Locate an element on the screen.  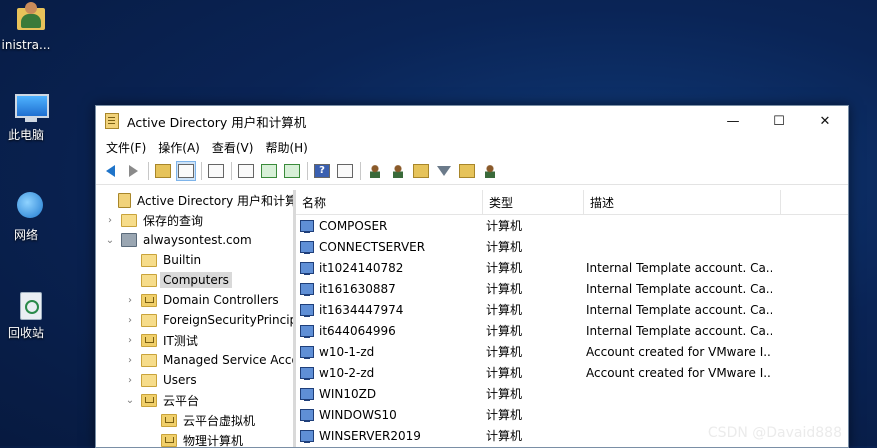
window-title: Active Directory 用户和计算机 is located at coordinates (217, 122).